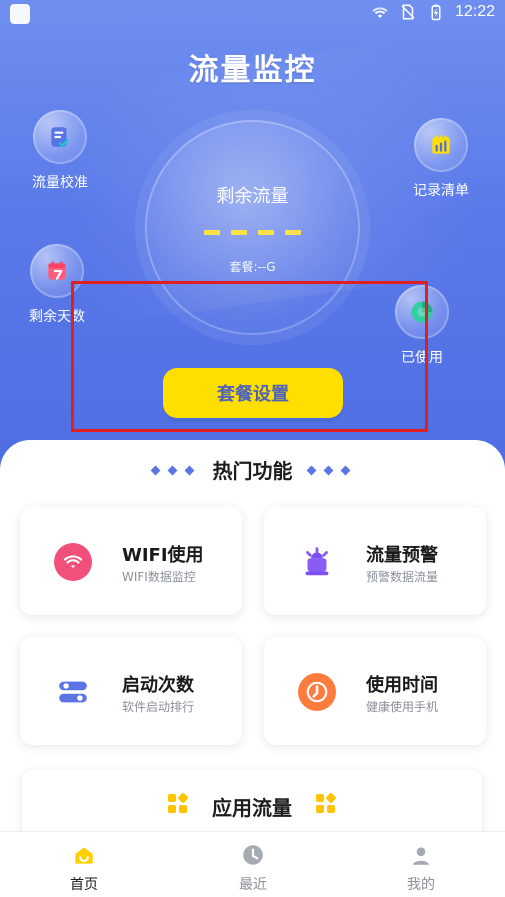  I want to click on package-info: 套餐:--G, so click(252, 267).